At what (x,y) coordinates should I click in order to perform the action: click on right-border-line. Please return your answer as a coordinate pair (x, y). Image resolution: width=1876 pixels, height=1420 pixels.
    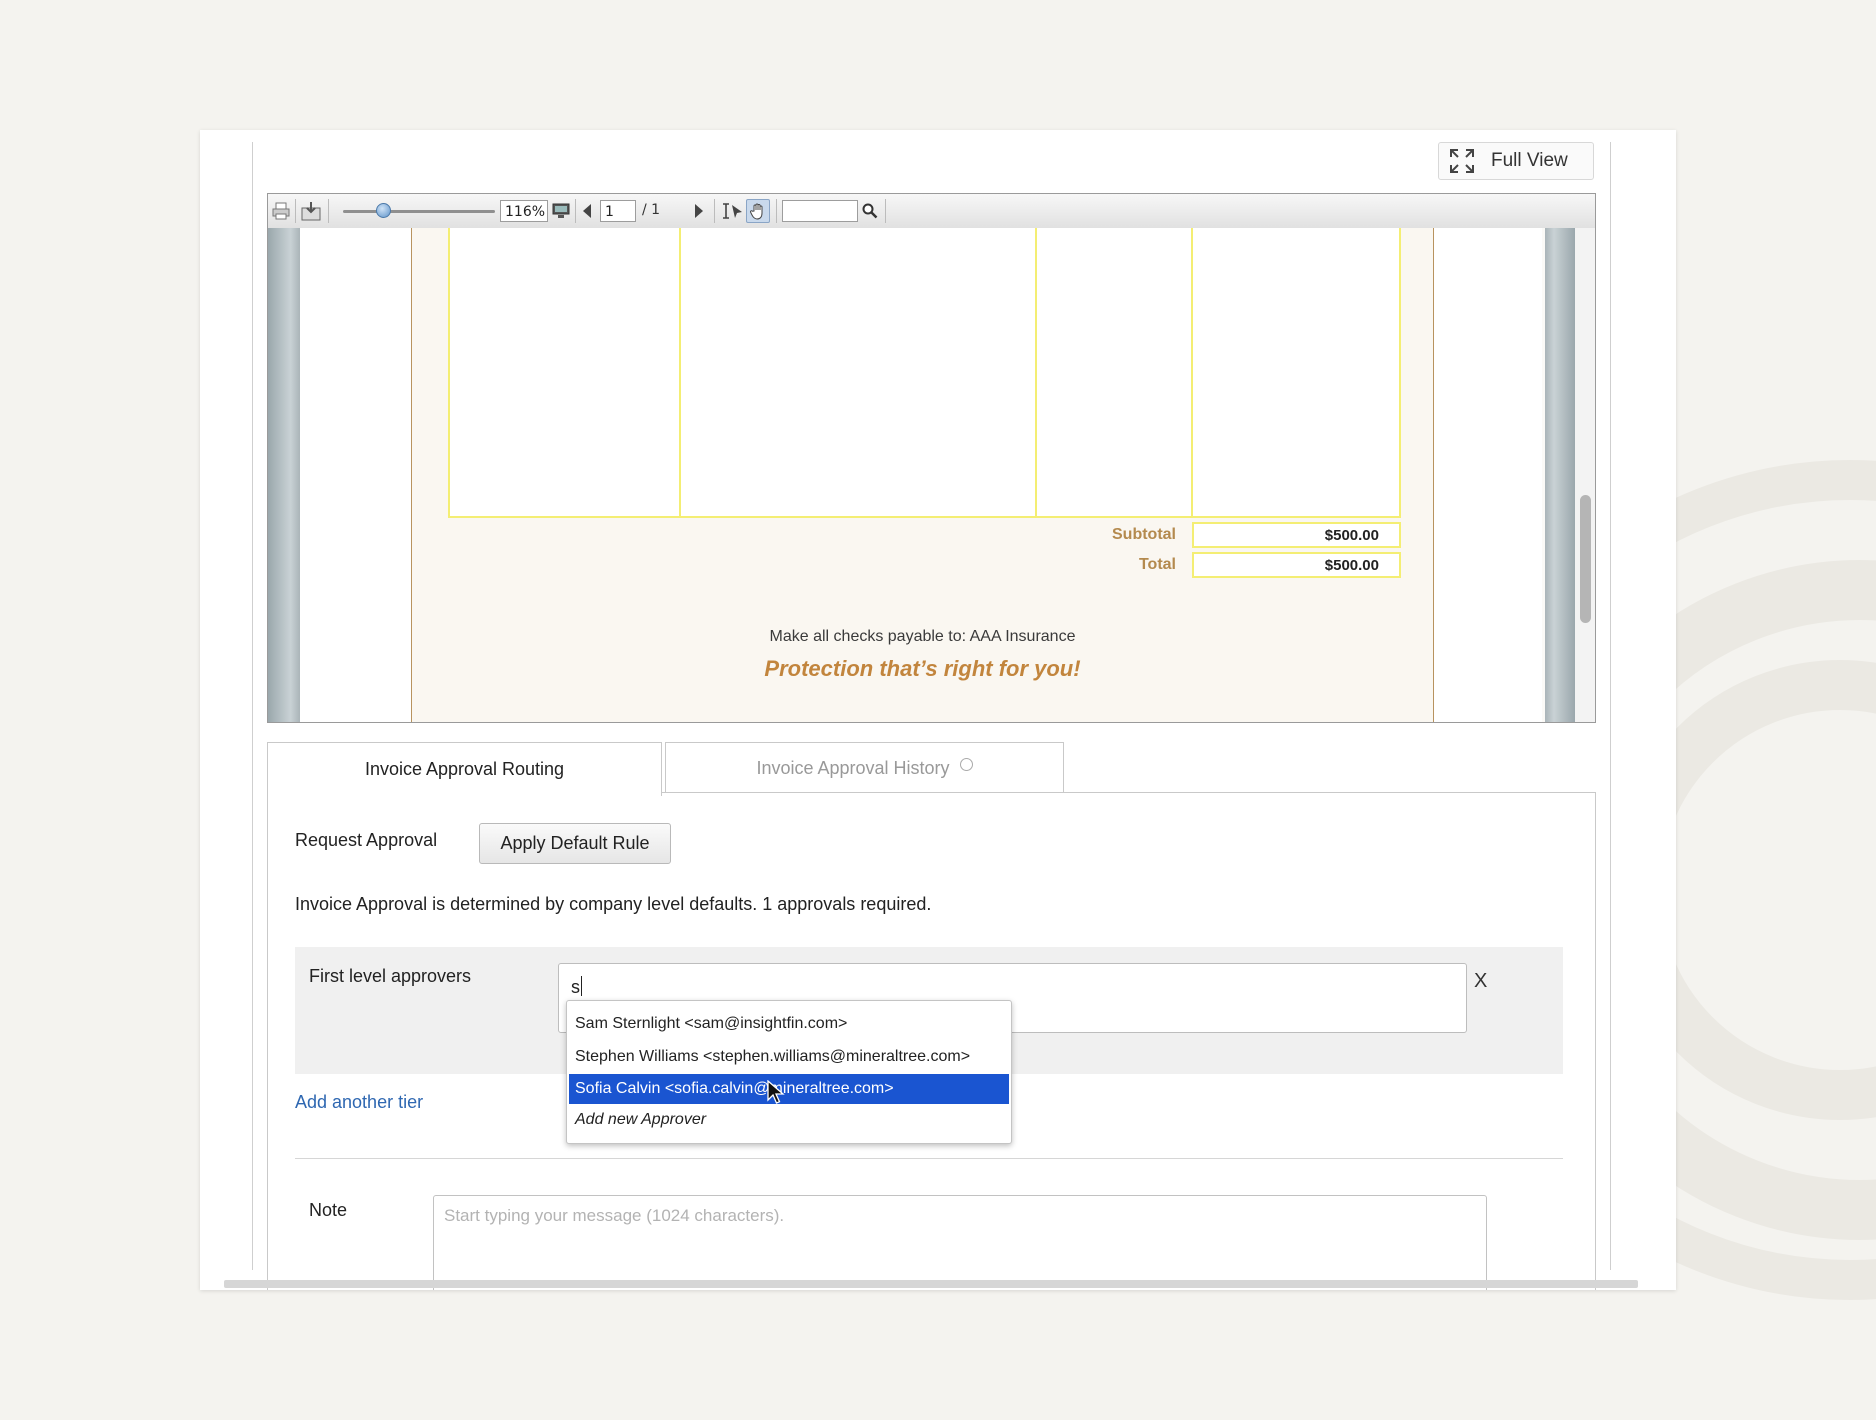
    Looking at the image, I should click on (1610, 706).